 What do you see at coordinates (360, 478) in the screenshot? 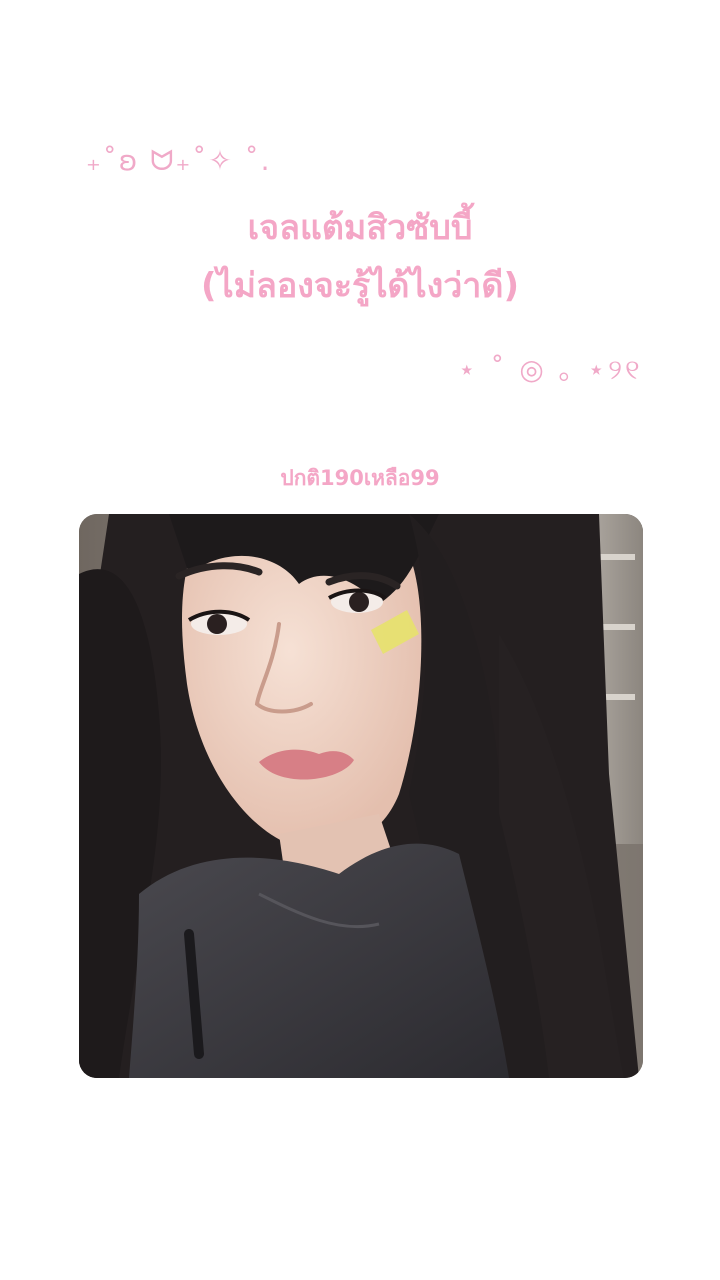
I see `price-text: ปกติ190เหลือ99` at bounding box center [360, 478].